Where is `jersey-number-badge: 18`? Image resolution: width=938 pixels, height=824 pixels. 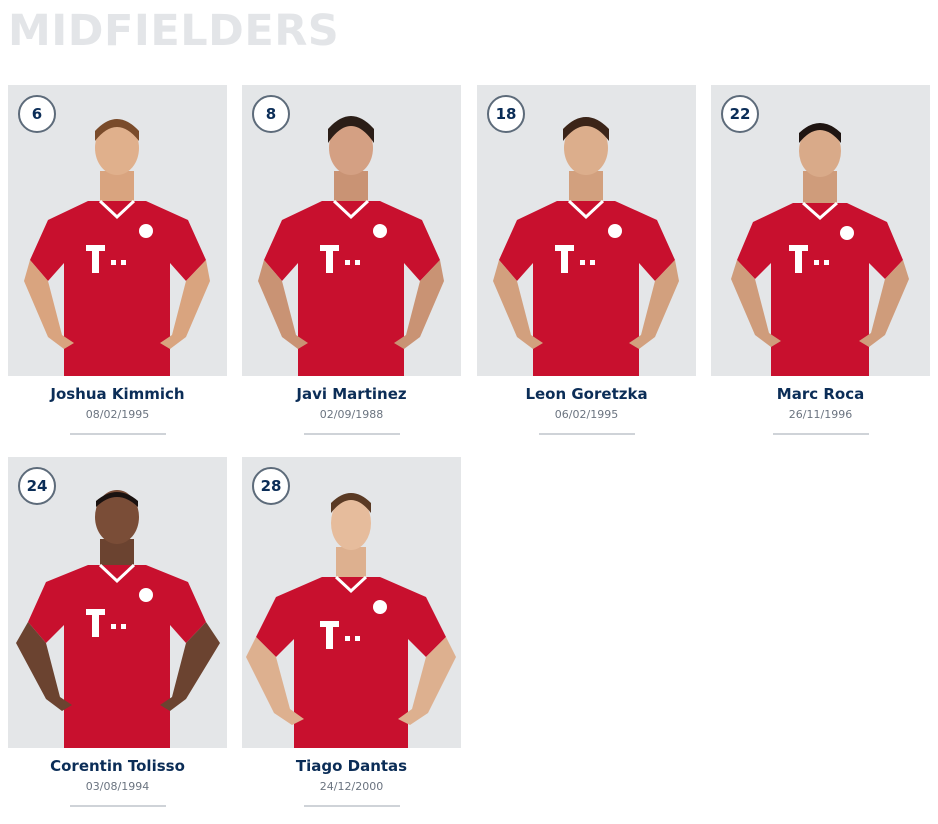
jersey-number-badge: 18 is located at coordinates (506, 114).